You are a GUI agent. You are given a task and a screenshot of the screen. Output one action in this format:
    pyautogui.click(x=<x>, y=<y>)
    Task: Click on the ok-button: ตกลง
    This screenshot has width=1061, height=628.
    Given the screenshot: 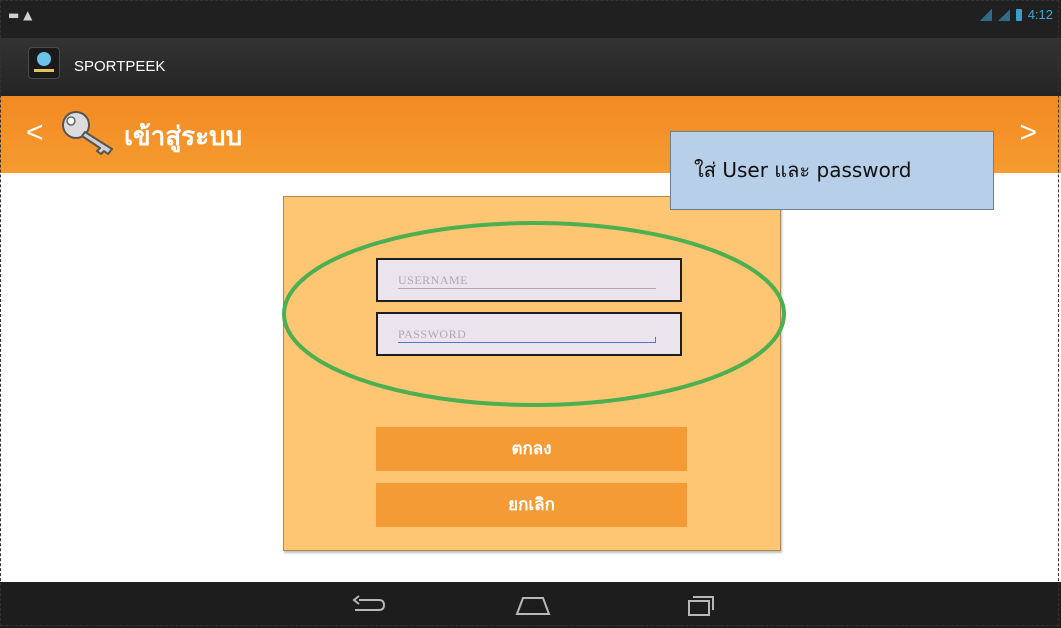 What is the action you would take?
    pyautogui.click(x=531, y=449)
    